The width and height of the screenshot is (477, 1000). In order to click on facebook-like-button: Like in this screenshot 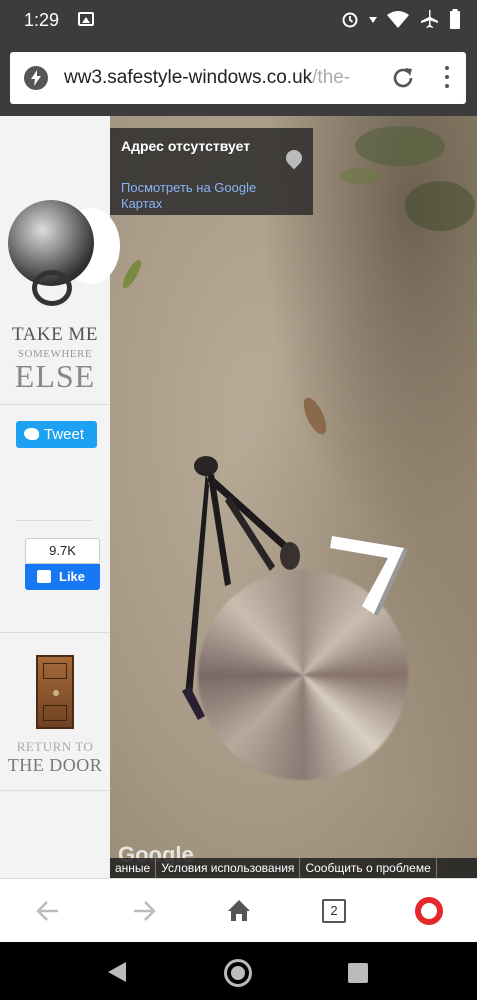, I will do `click(62, 577)`.